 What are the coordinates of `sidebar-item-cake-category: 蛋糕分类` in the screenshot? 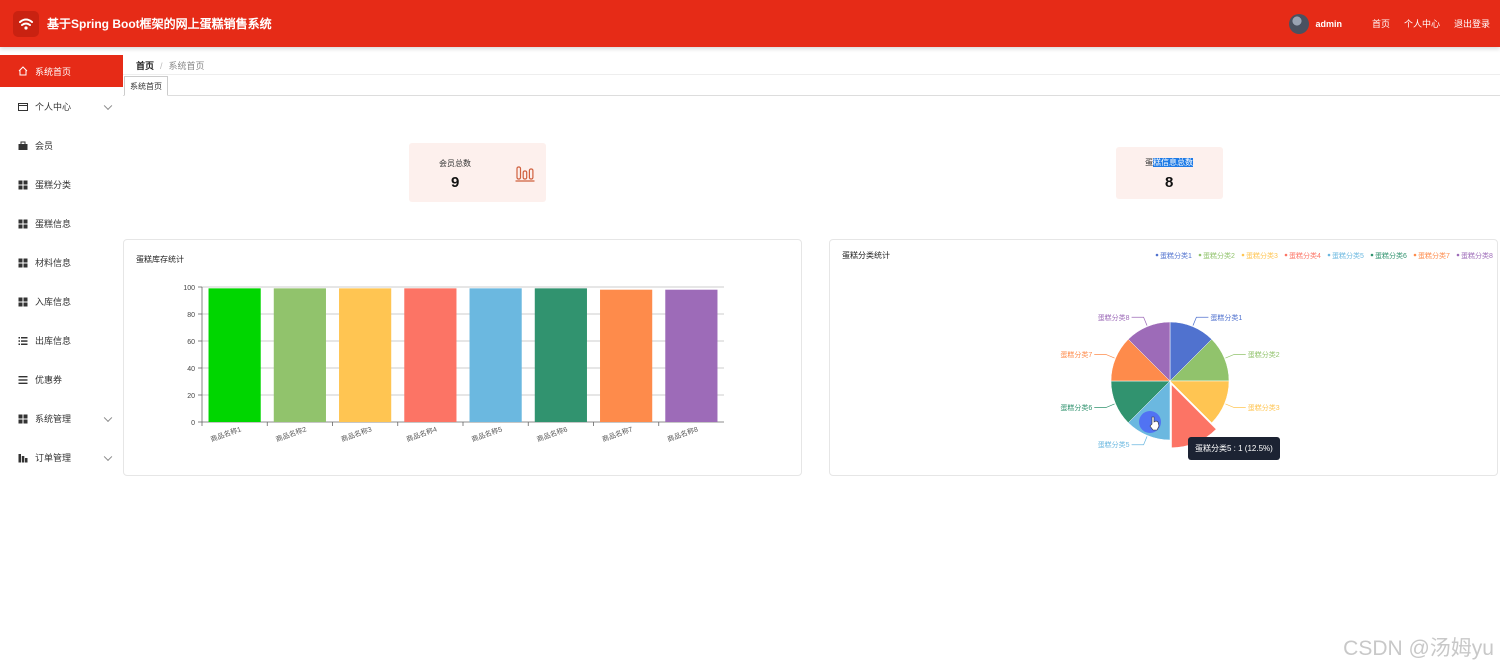 It's located at (61, 184).